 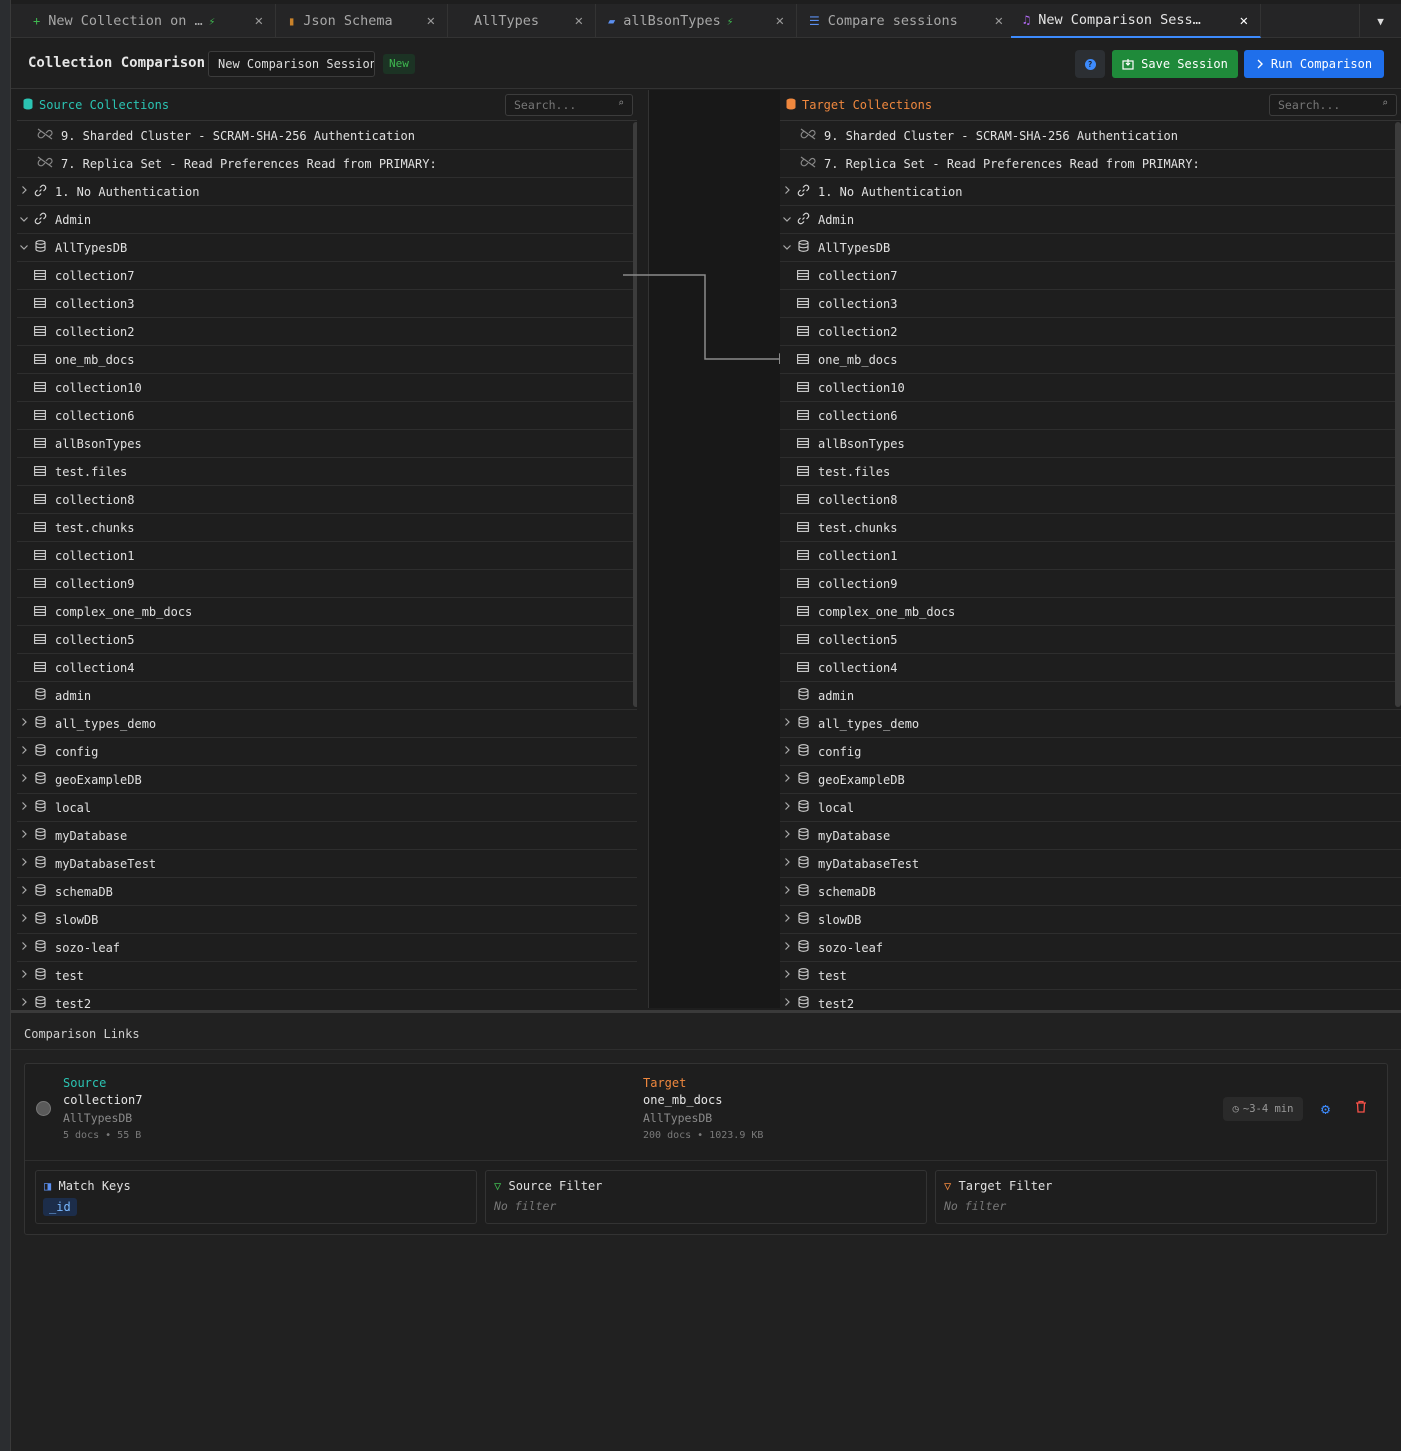 I want to click on tab-new-collection: + New Collection on … ⚡ ✕, so click(x=148, y=21).